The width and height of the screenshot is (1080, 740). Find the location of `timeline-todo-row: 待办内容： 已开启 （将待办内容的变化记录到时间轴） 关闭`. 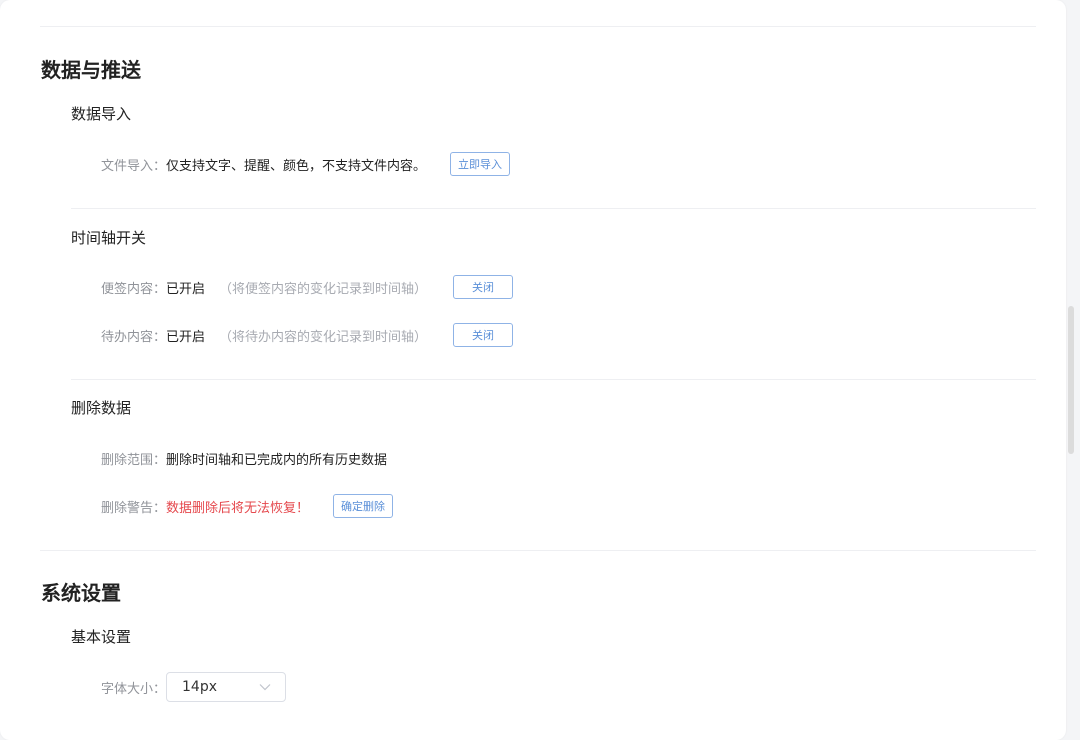

timeline-todo-row: 待办内容： 已开启 （将待办内容的变化记录到时间轴） 关闭 is located at coordinates (307, 335).